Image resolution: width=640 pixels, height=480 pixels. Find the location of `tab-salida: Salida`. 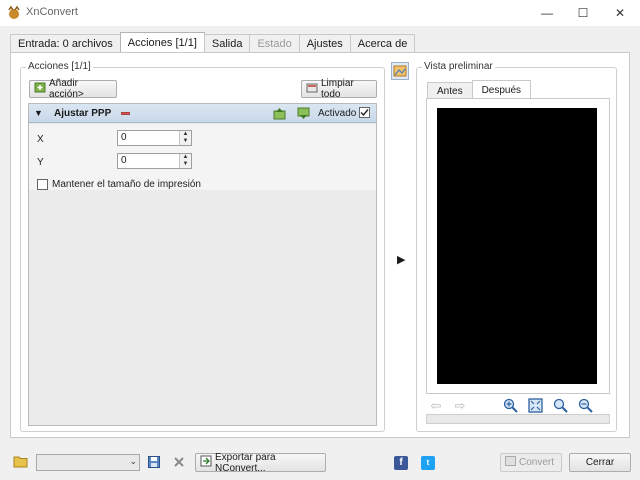

tab-salida: Salida is located at coordinates (227, 43).